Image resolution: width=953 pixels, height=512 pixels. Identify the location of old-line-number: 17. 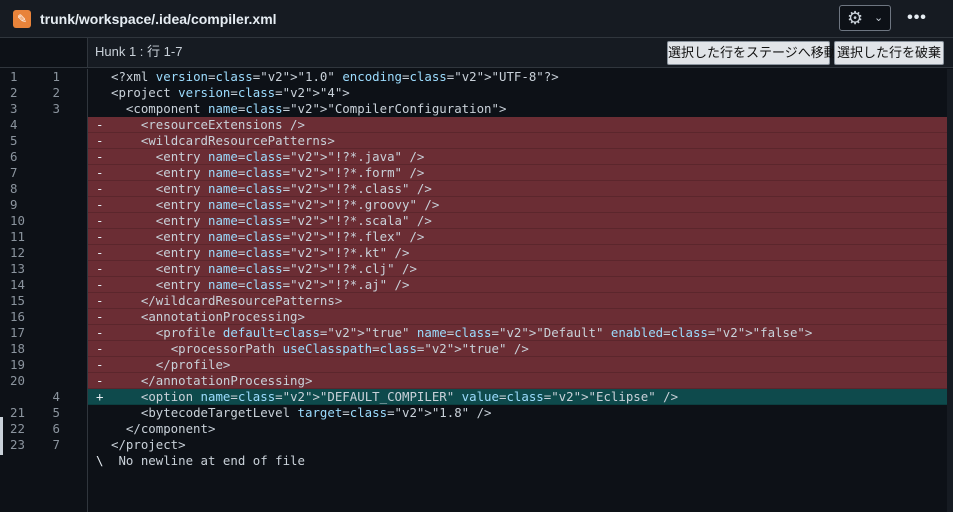
(17, 332).